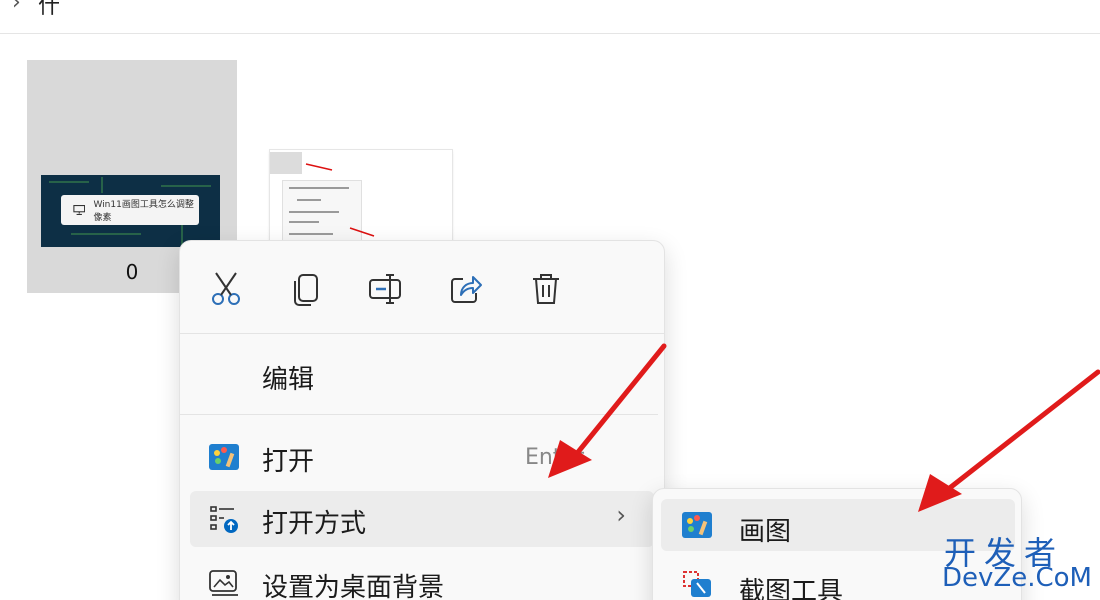 The height and width of the screenshot is (600, 1100). Describe the element at coordinates (422, 287) in the screenshot. I see `context-toolbar` at that location.